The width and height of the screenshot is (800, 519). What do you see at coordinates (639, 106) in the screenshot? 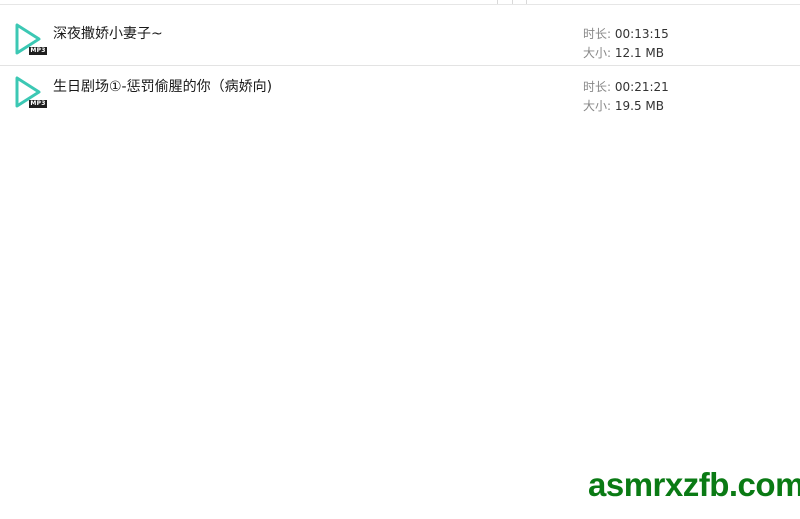
I see `size-value: 19.5 MB` at bounding box center [639, 106].